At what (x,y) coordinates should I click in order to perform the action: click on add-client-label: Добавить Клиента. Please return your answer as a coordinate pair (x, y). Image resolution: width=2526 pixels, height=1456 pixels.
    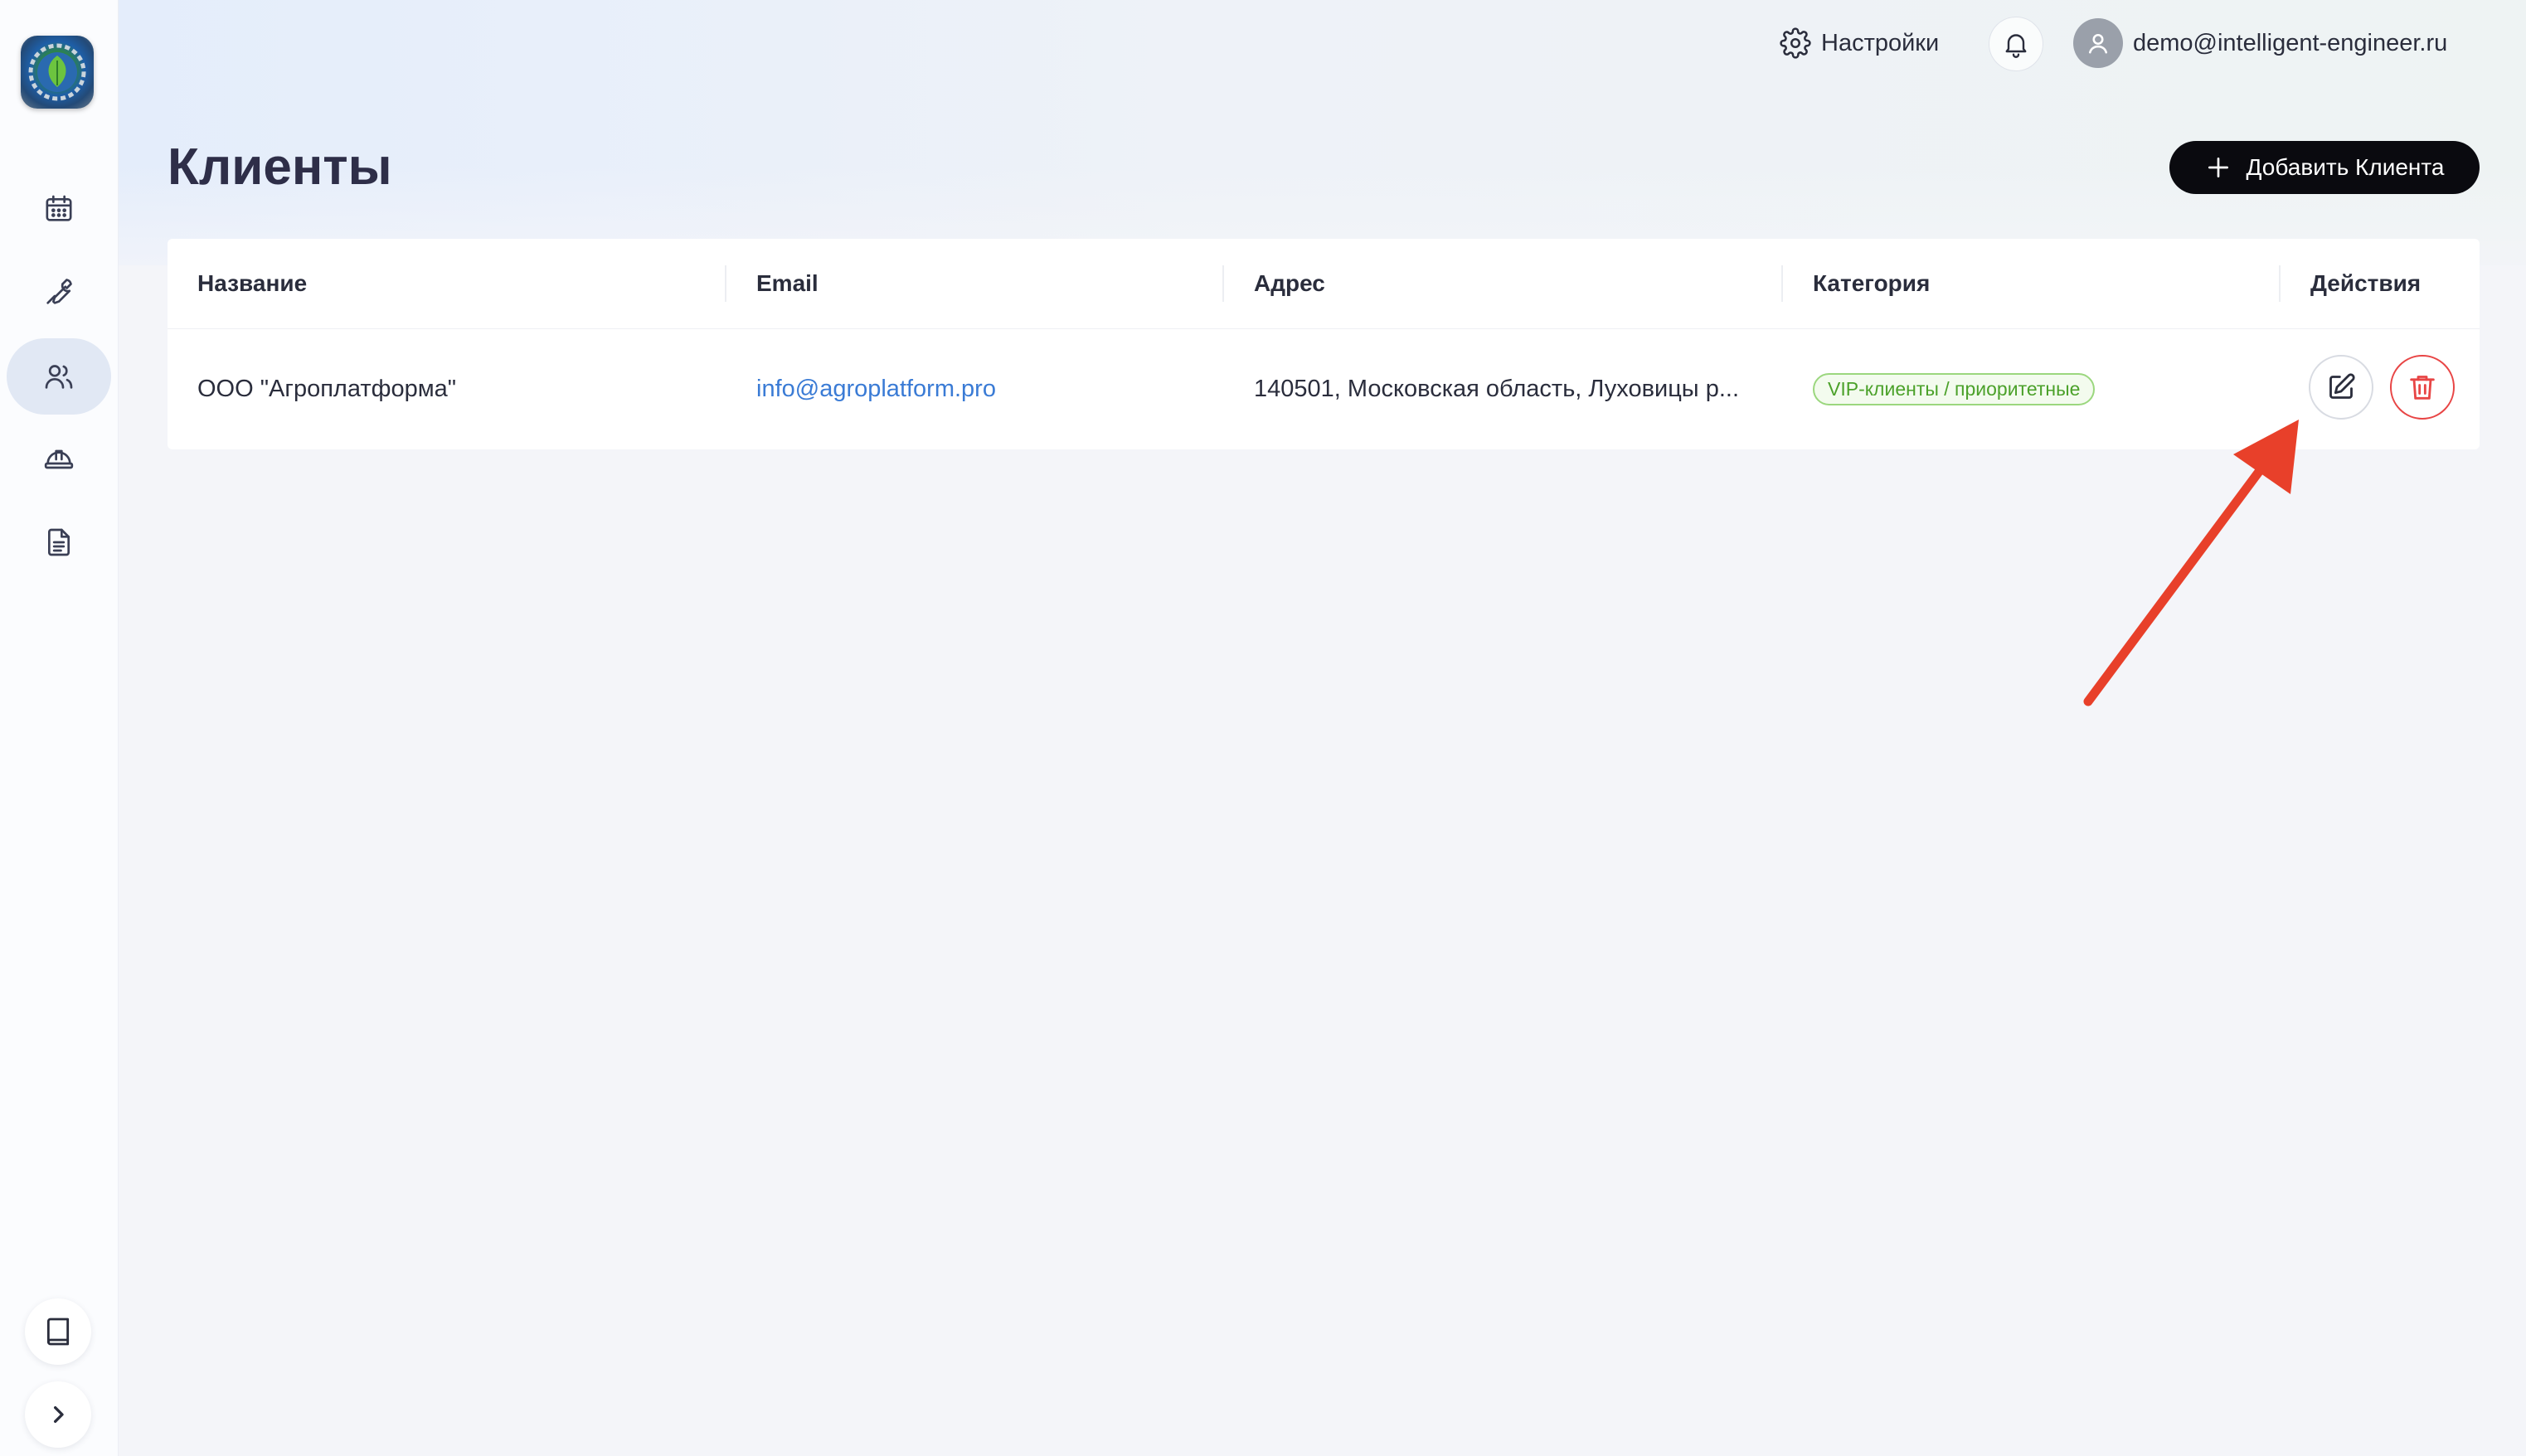
    Looking at the image, I should click on (2346, 167).